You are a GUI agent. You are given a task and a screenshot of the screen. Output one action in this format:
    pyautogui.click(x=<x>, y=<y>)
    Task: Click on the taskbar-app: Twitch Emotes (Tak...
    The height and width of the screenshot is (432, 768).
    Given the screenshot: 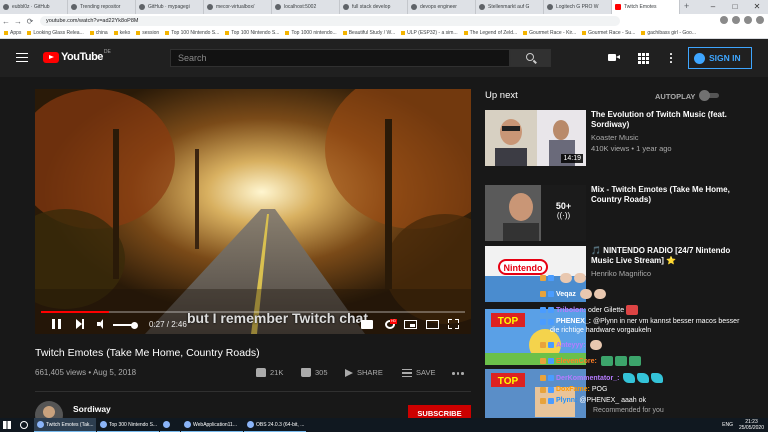 What is the action you would take?
    pyautogui.click(x=65, y=425)
    